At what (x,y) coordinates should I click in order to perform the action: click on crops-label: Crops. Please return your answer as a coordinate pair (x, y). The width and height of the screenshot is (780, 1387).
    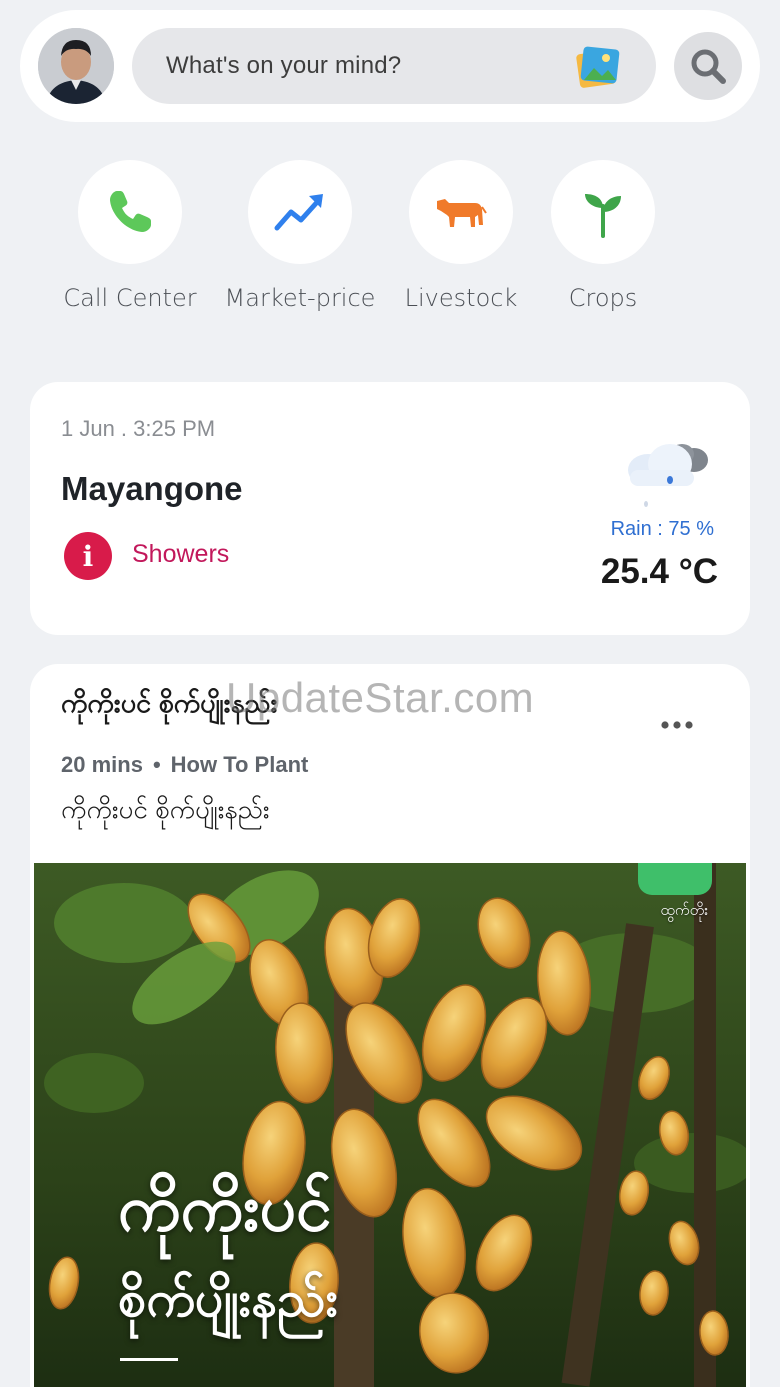
    Looking at the image, I should click on (603, 298).